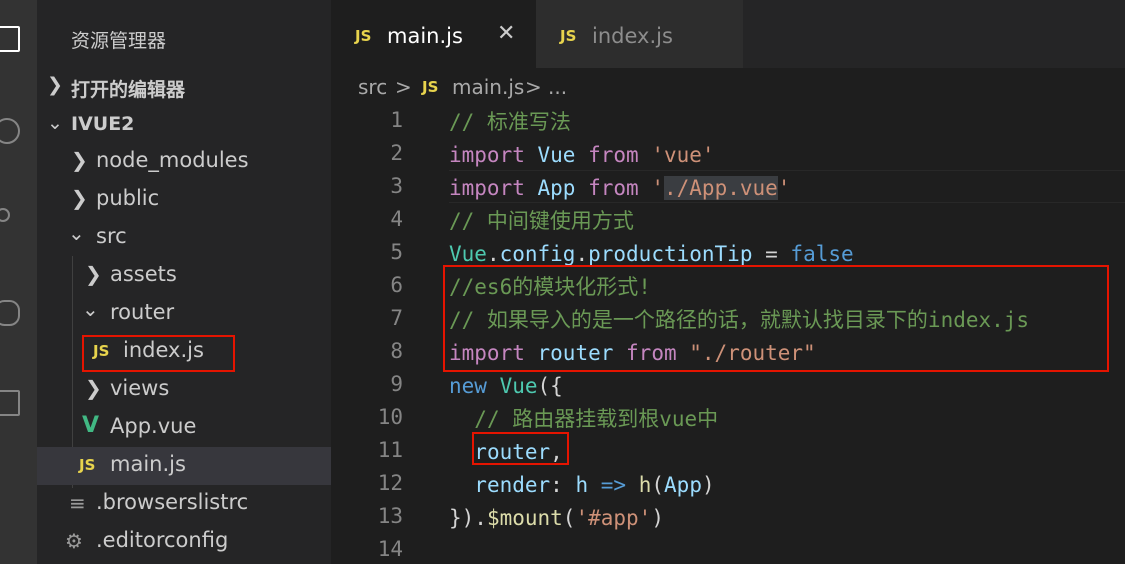 The image size is (1125, 564). Describe the element at coordinates (776, 318) in the screenshot. I see `import-router-highlight-box` at that location.